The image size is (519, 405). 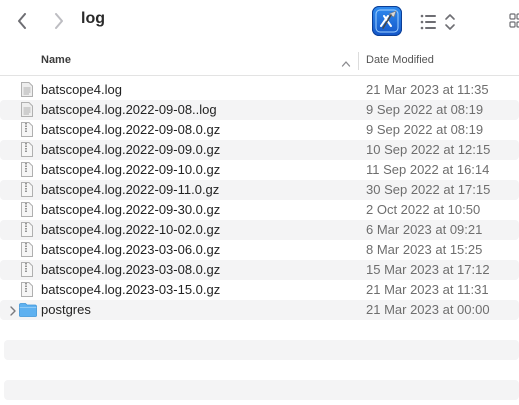 What do you see at coordinates (259, 310) in the screenshot?
I see `folder-row: postgres 21 Mar 2023 at 00:00` at bounding box center [259, 310].